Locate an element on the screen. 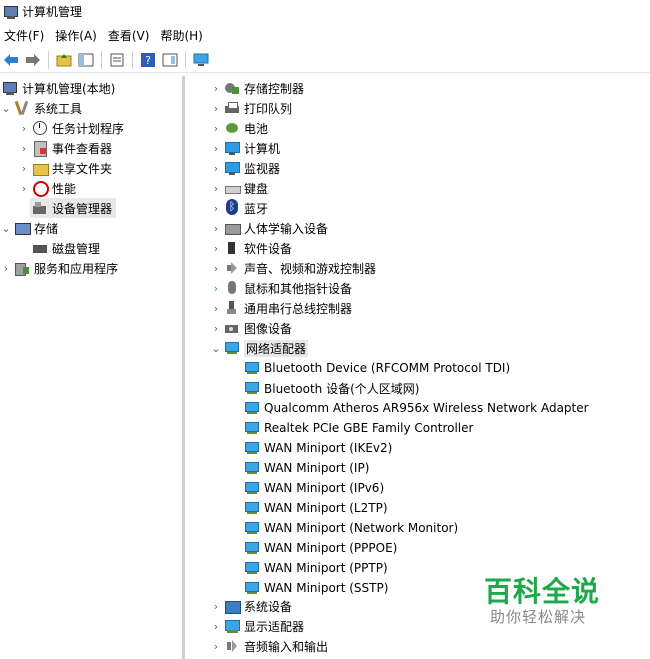 The image size is (650, 659). device-category: ›蓝牙 is located at coordinates (239, 208).